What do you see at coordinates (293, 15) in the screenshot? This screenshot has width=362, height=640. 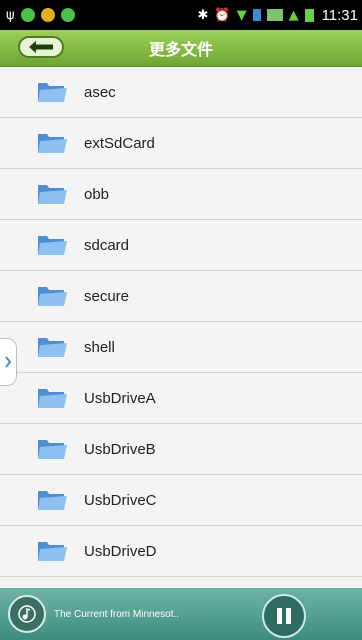 I see `signal-icon: ▲` at bounding box center [293, 15].